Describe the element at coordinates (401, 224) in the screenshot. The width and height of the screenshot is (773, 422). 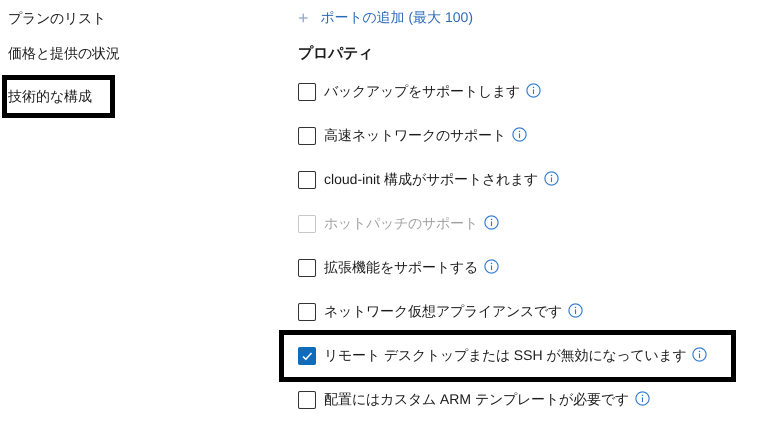
I see `checkbox-label: ホットパッチのサポート` at that location.